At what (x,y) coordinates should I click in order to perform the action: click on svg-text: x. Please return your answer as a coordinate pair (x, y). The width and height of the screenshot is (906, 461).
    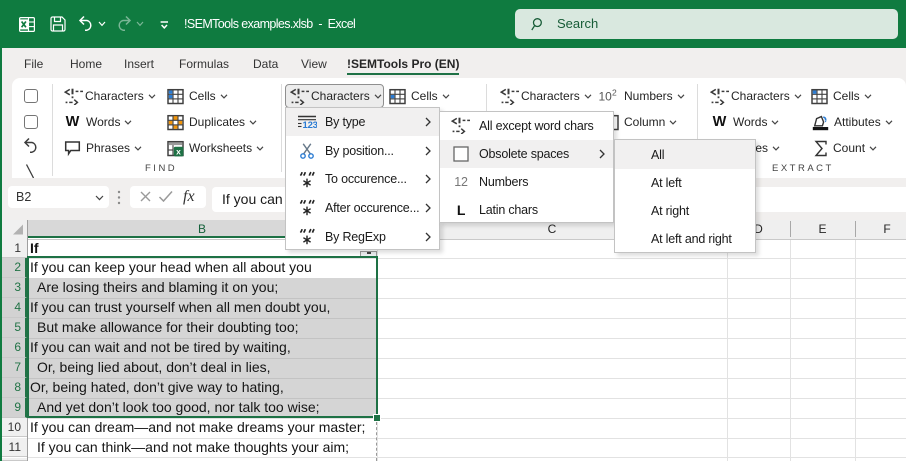
    Looking at the image, I should click on (178, 151).